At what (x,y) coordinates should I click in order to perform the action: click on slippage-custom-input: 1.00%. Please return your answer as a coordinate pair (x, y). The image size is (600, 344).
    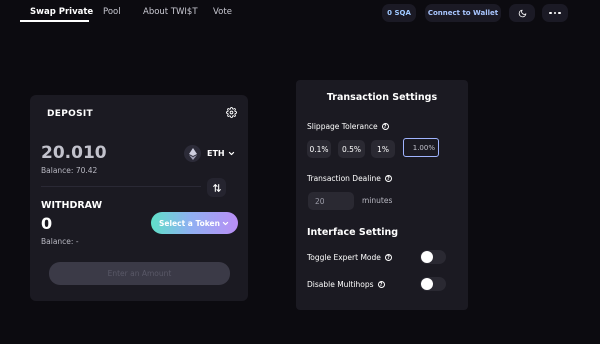
    Looking at the image, I should click on (421, 147).